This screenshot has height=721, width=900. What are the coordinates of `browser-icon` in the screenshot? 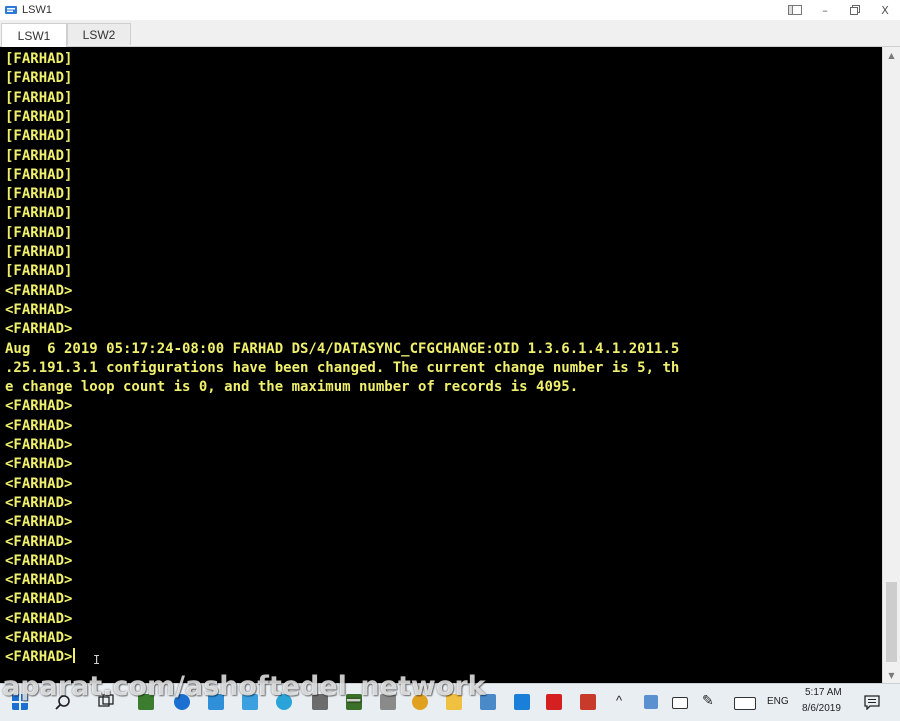 It's located at (284, 702).